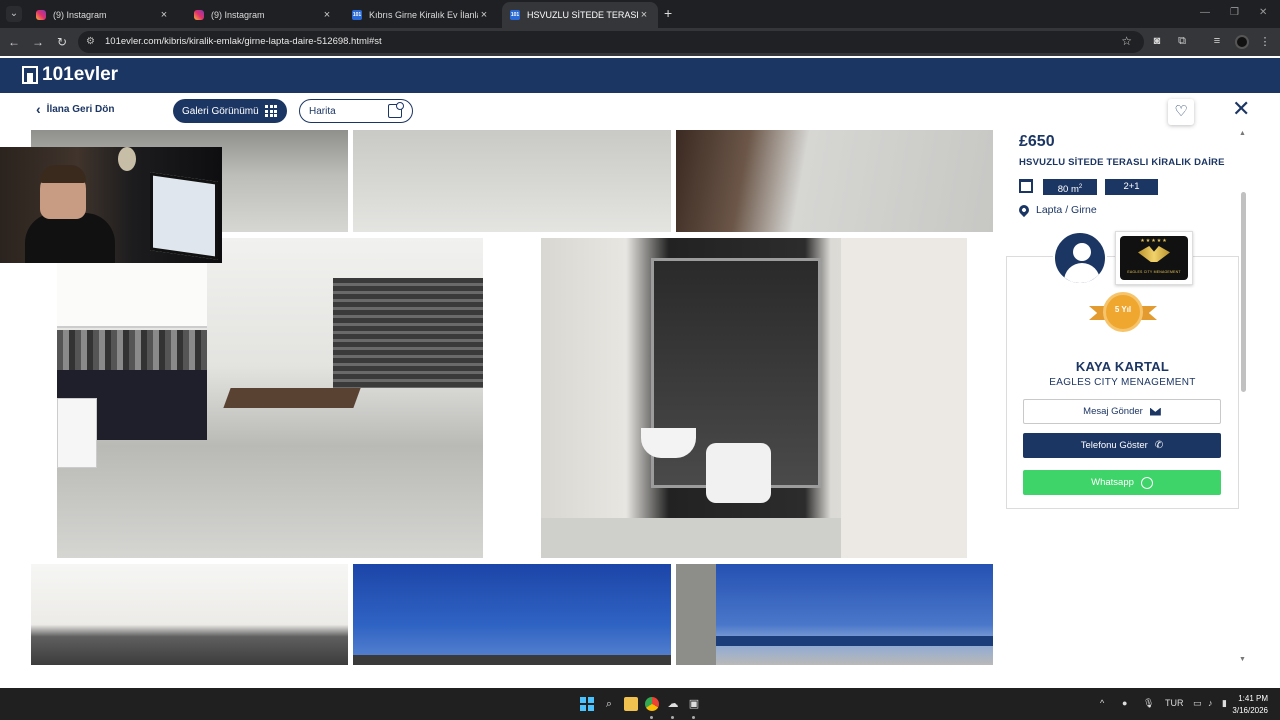  I want to click on volume-icon: ♪, so click(1210, 703).